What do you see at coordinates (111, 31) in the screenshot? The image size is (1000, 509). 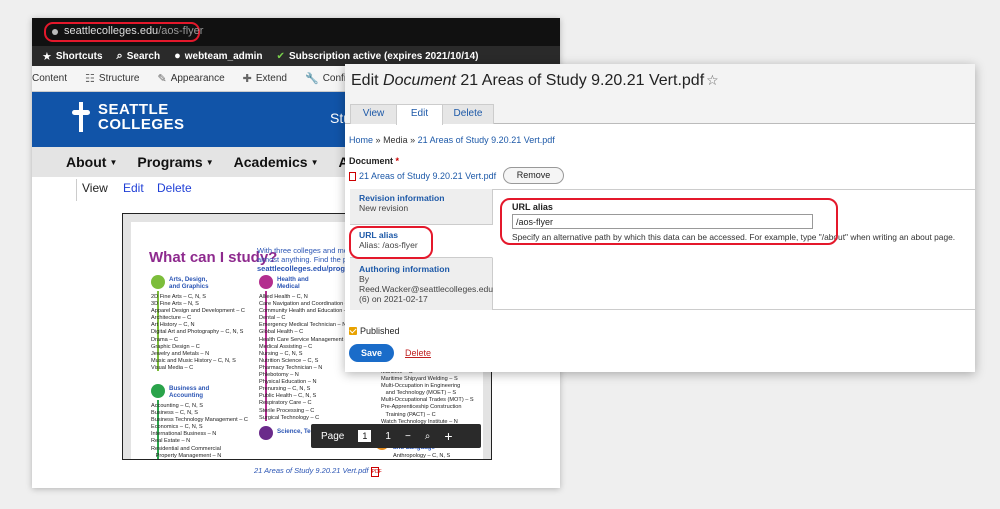 I see `url-host: seattlecolleges.edu` at bounding box center [111, 31].